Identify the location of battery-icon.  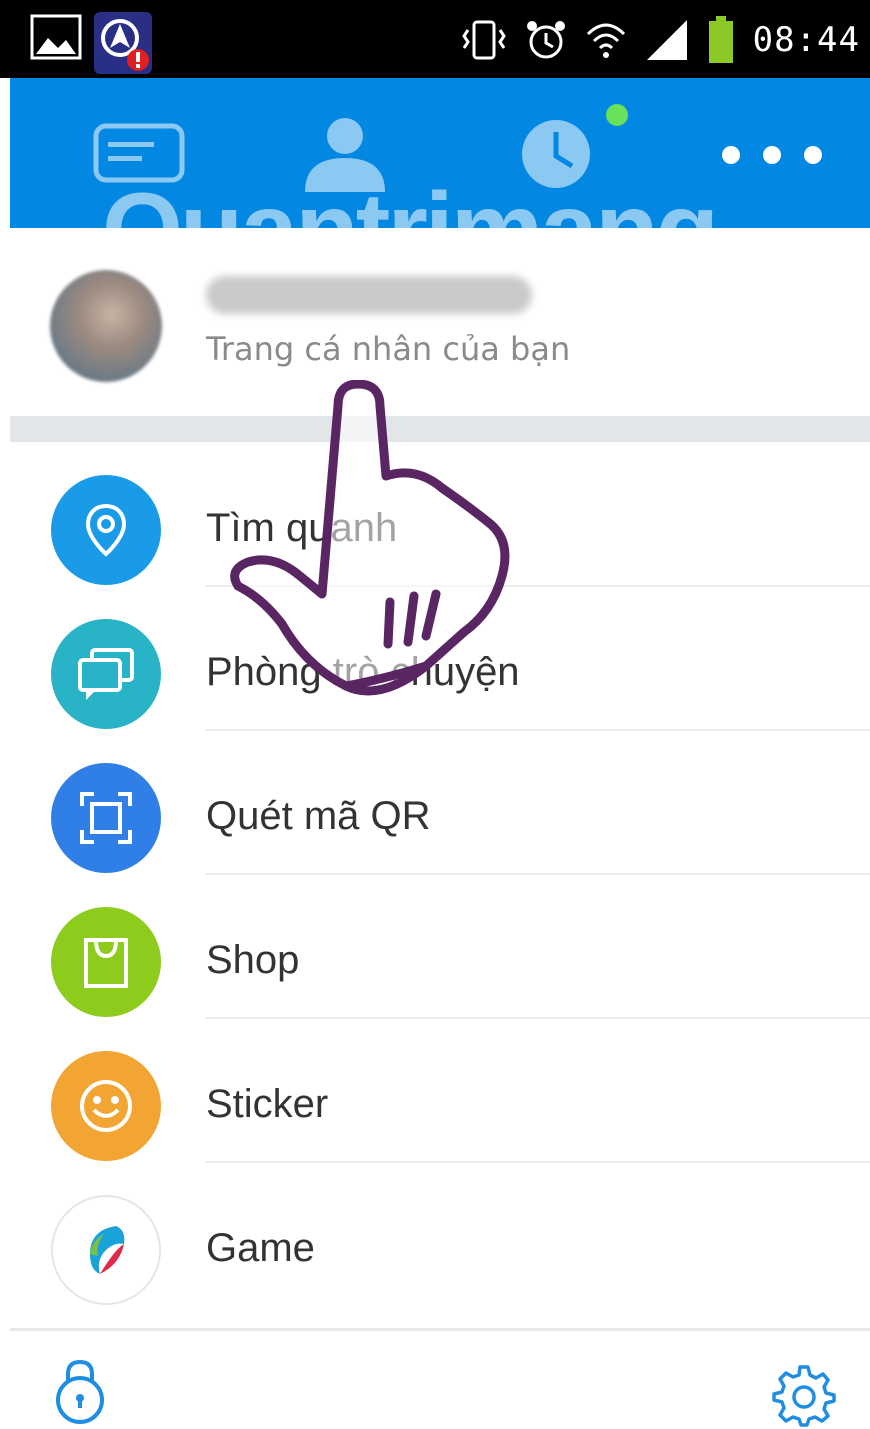
(720, 39).